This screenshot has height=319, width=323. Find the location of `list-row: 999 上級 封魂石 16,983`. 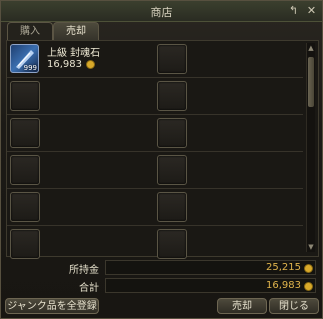

list-row: 999 上級 封魂石 16,983 is located at coordinates (155, 59).